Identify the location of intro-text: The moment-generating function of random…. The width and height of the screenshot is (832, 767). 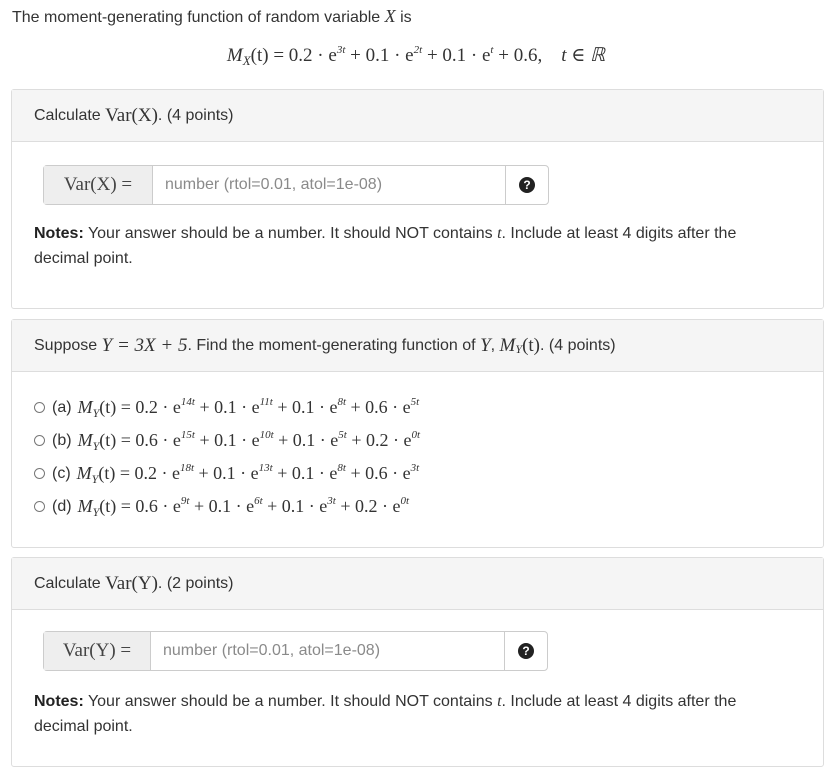
(212, 16).